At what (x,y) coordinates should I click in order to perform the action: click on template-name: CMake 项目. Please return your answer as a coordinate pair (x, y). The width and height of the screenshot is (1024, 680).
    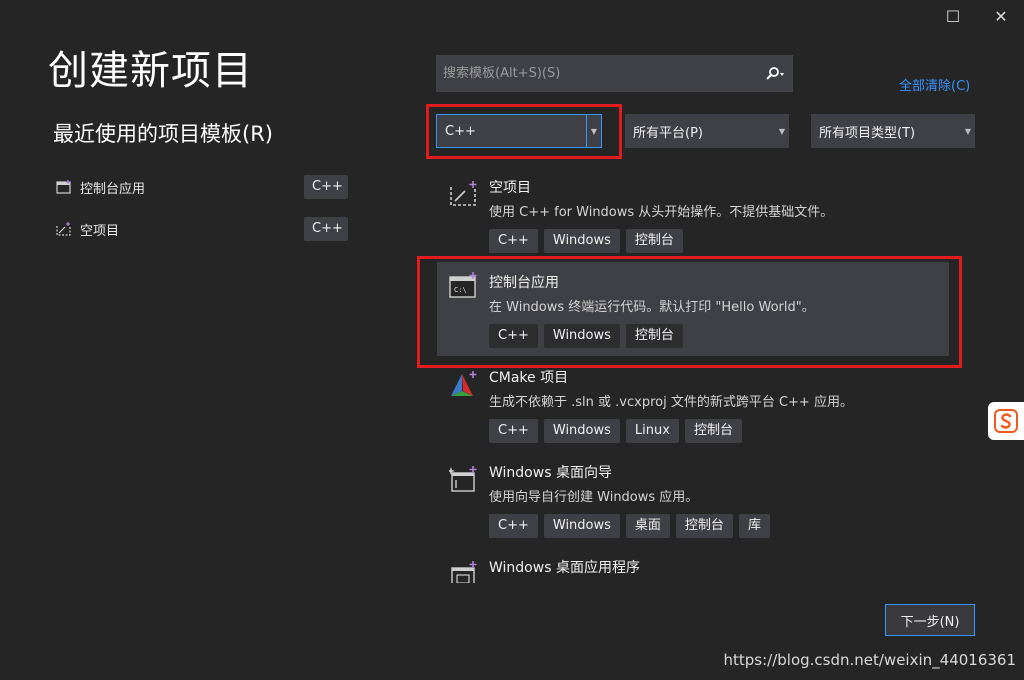
    Looking at the image, I should click on (529, 378).